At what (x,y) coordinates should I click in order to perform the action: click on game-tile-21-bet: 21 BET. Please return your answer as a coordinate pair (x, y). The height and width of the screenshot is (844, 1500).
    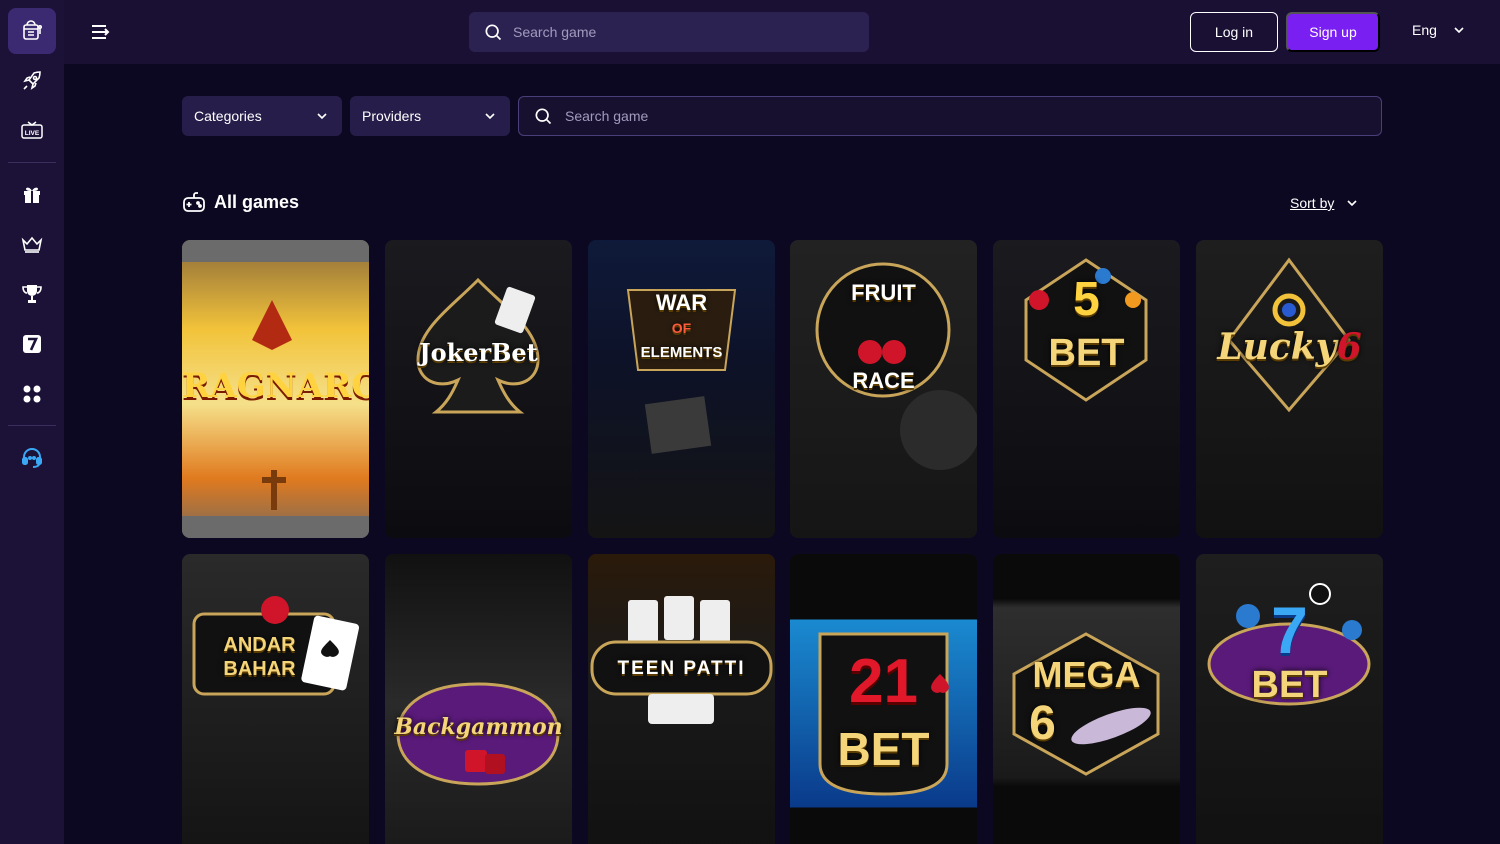
    Looking at the image, I should click on (883, 699).